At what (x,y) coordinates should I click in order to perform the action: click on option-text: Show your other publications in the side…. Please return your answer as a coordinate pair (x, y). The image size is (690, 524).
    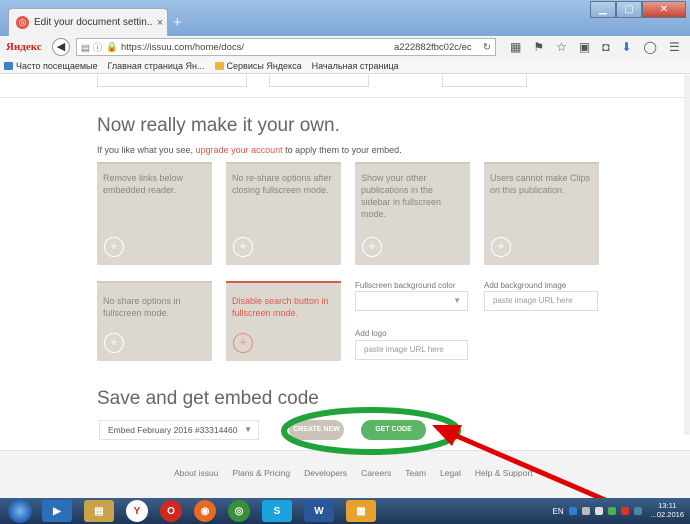
    Looking at the image, I should click on (401, 196).